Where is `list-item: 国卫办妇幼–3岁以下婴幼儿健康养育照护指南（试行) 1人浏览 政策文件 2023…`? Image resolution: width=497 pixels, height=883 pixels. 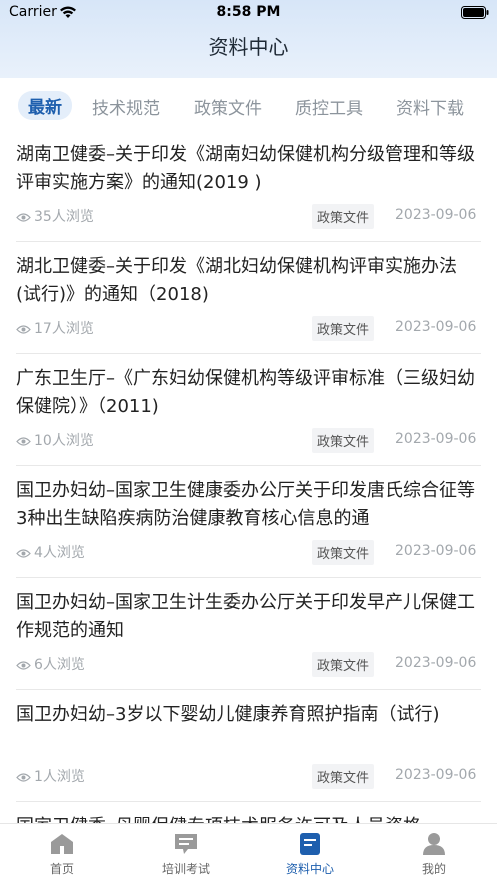
list-item: 国卫办妇幼–3岁以下婴幼儿健康养育照护指南（试行) 1人浏览 政策文件 2023… is located at coordinates (248, 749).